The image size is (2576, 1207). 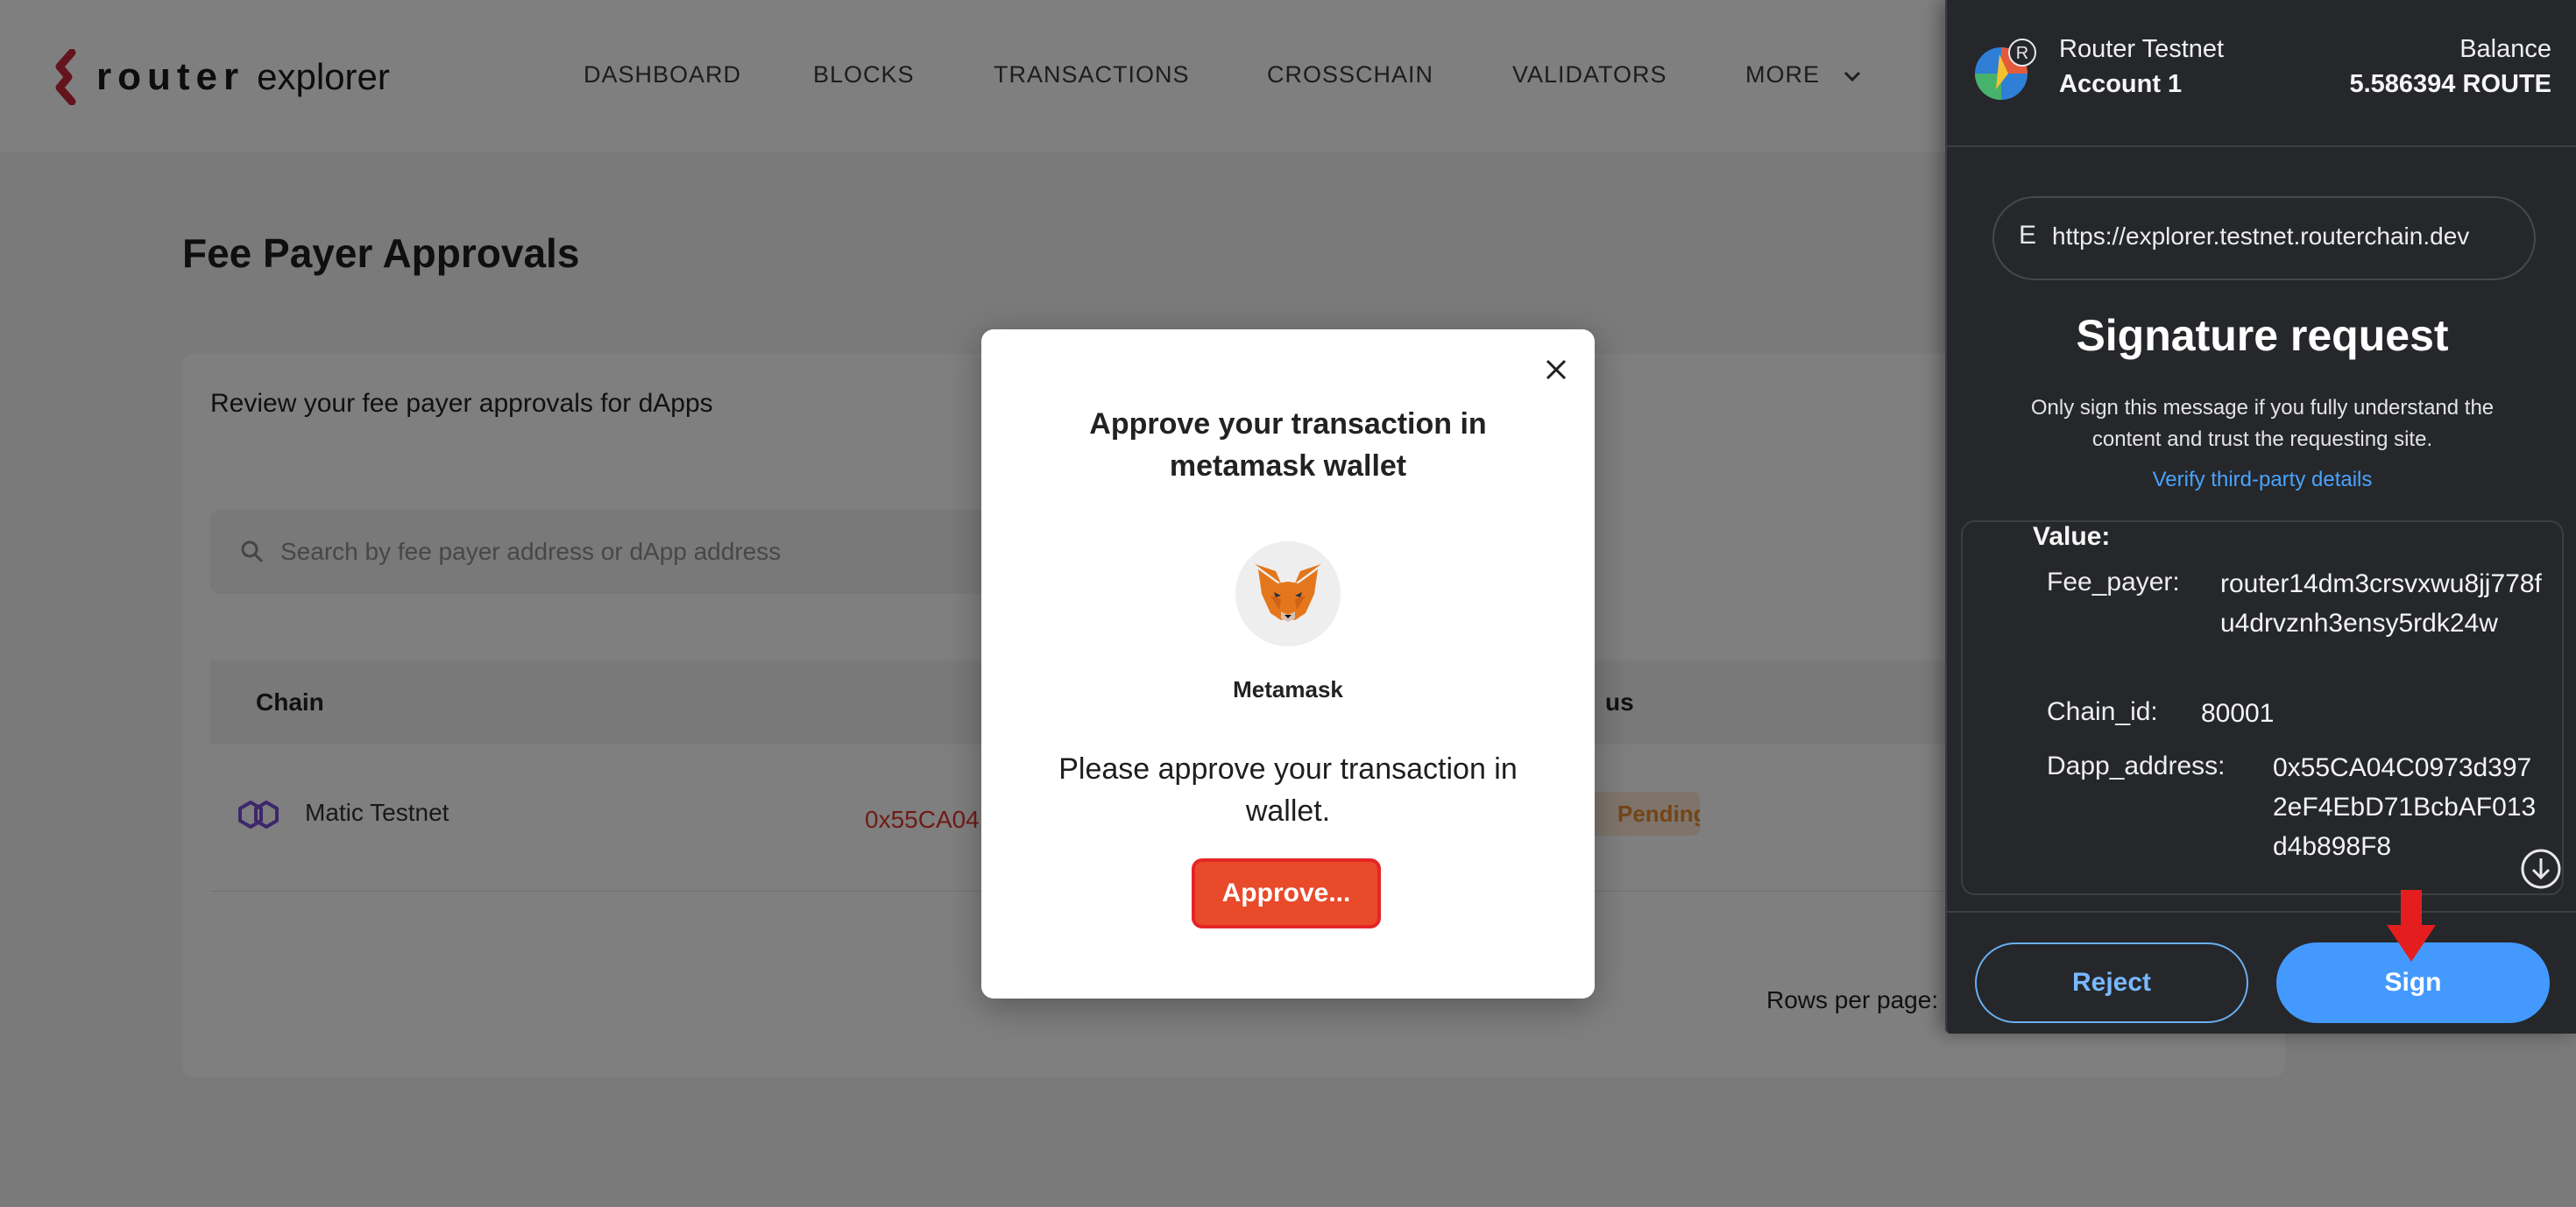 What do you see at coordinates (2111, 982) in the screenshot?
I see `reject-button: Reject` at bounding box center [2111, 982].